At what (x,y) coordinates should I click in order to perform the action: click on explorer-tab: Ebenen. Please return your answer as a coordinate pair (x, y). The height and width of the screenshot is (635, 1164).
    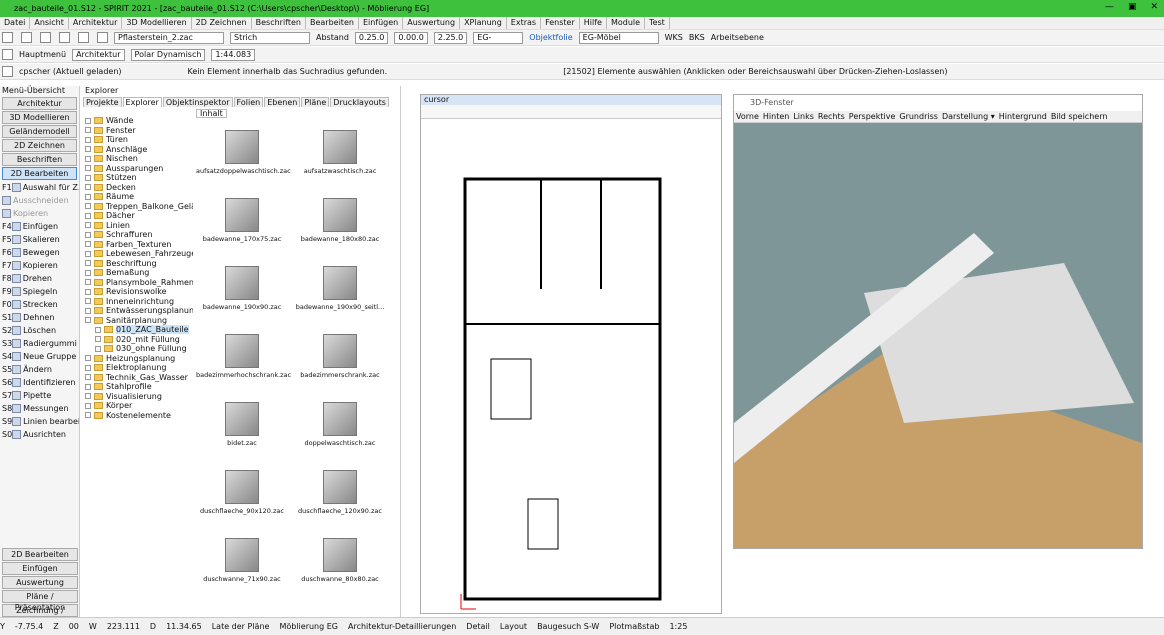
    Looking at the image, I should click on (282, 101).